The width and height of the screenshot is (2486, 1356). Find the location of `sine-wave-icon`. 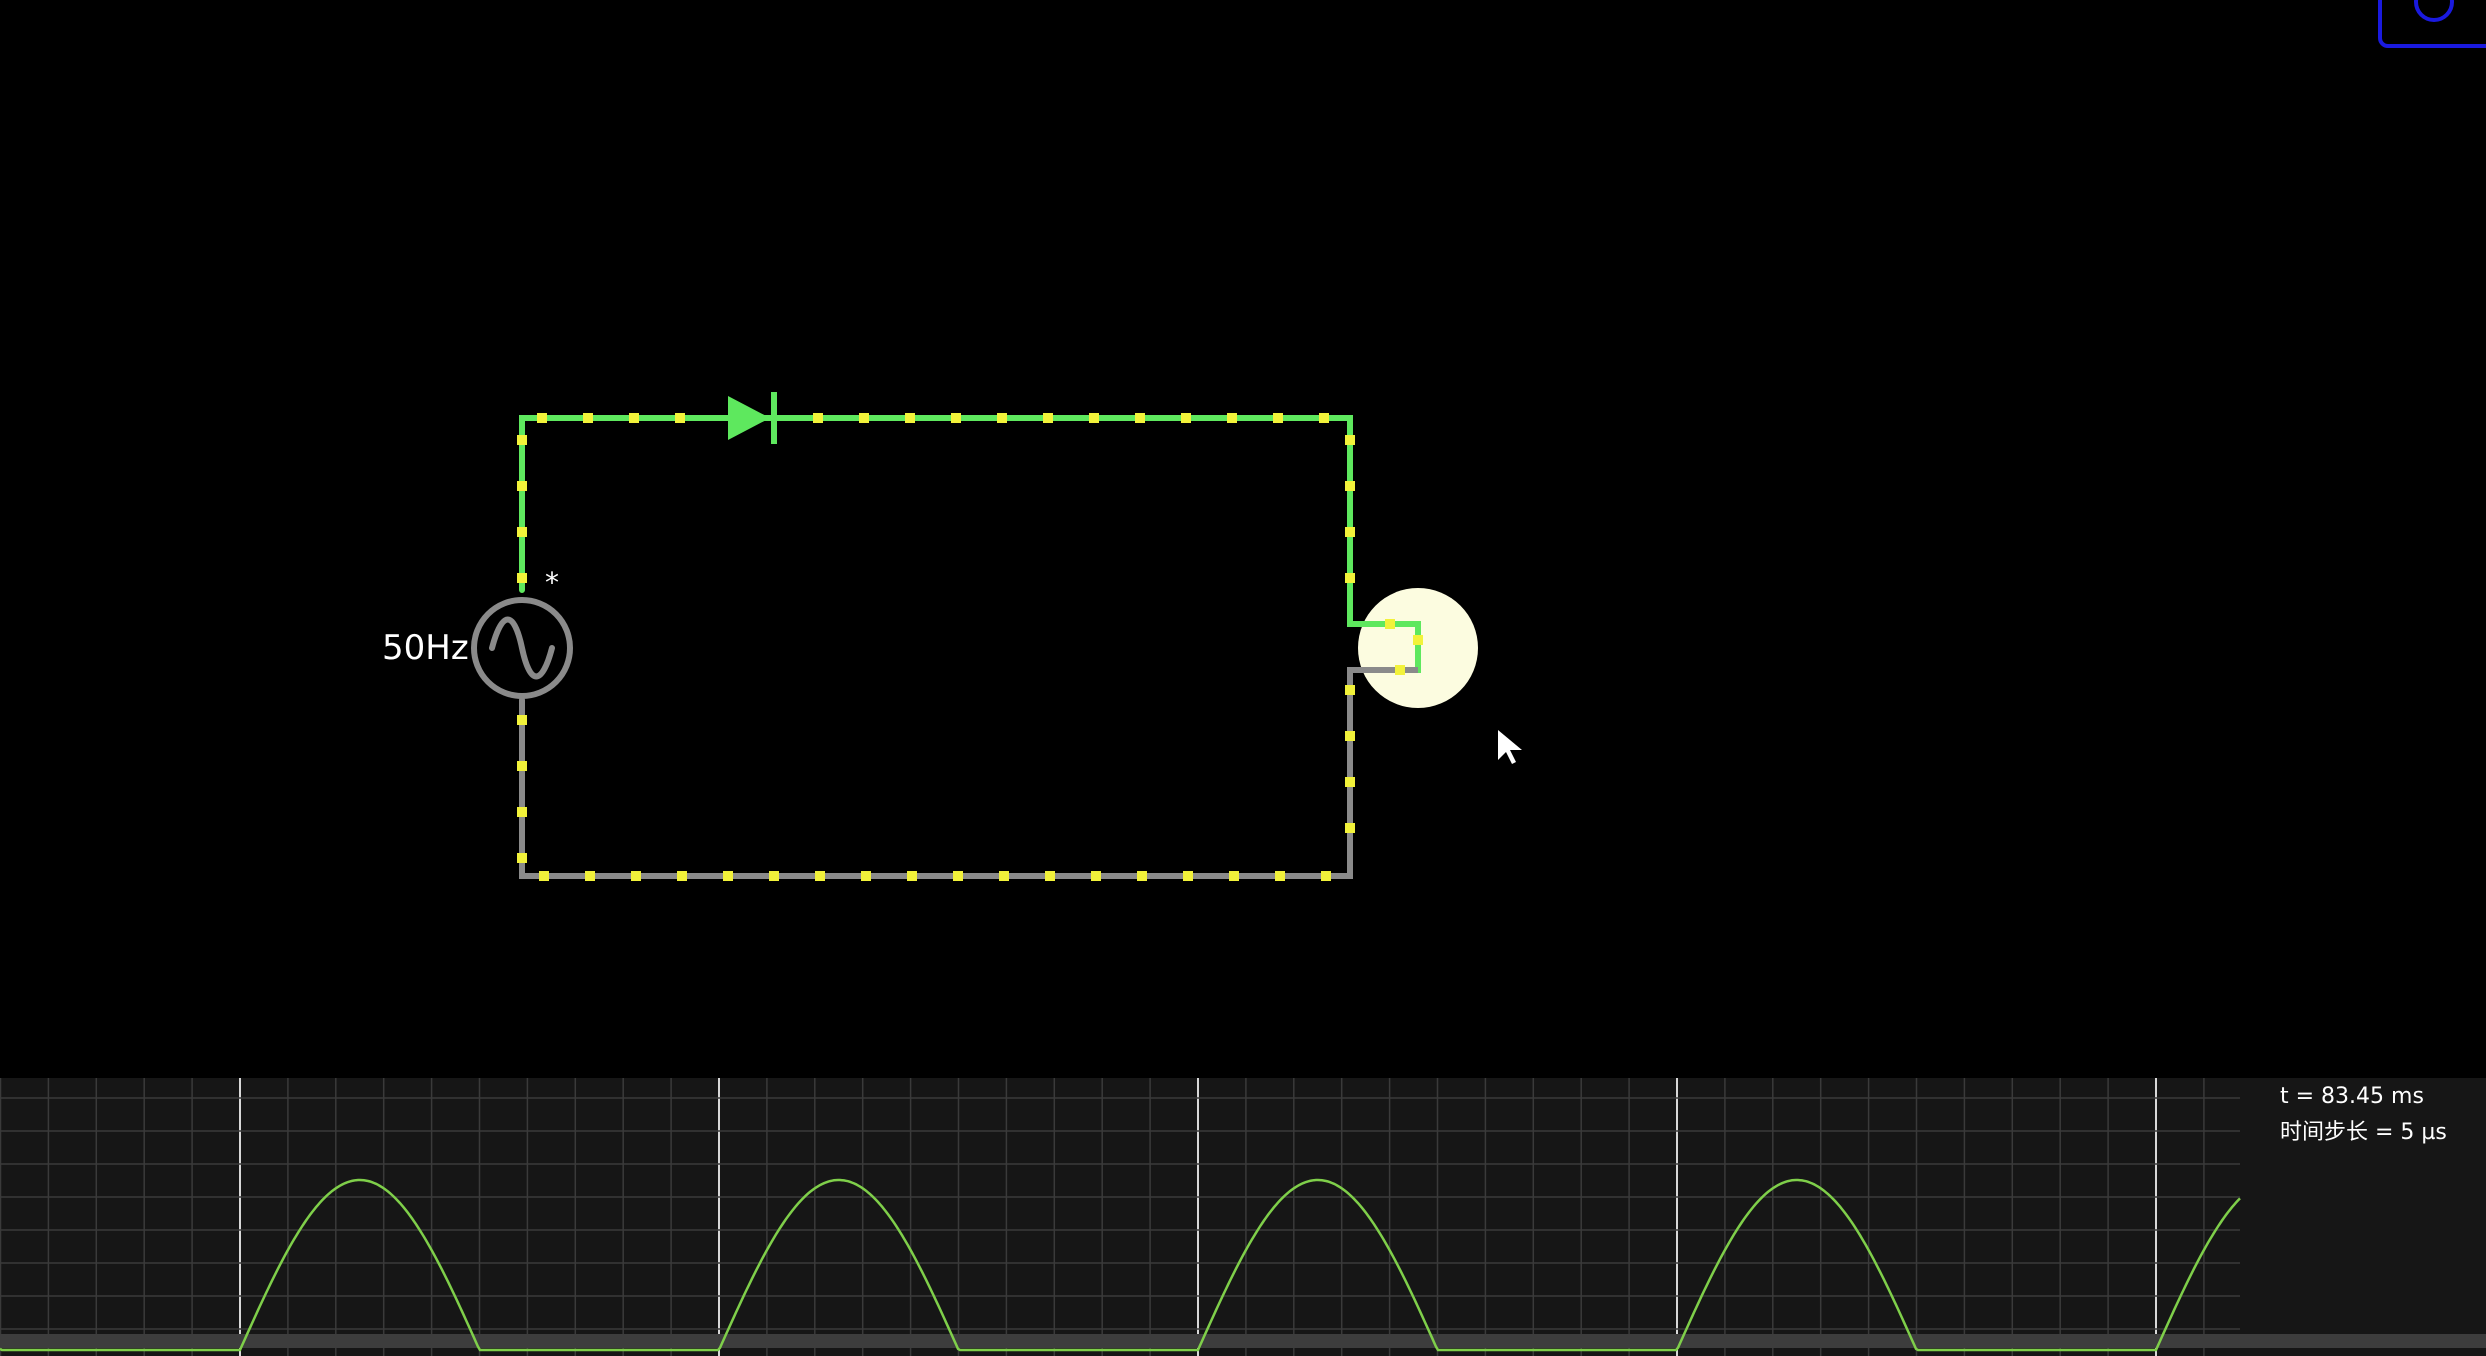

sine-wave-icon is located at coordinates (522, 648).